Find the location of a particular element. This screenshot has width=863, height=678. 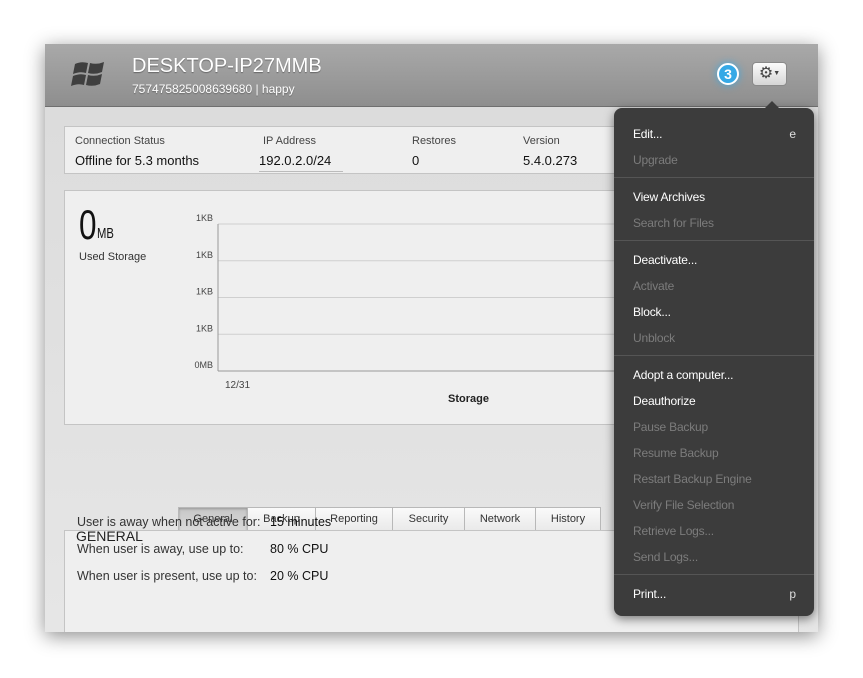

print-shortcut: p is located at coordinates (792, 594).